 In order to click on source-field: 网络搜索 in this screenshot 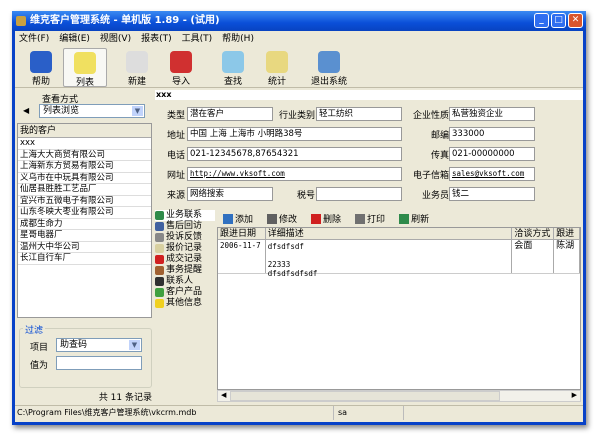, I will do `click(230, 194)`.